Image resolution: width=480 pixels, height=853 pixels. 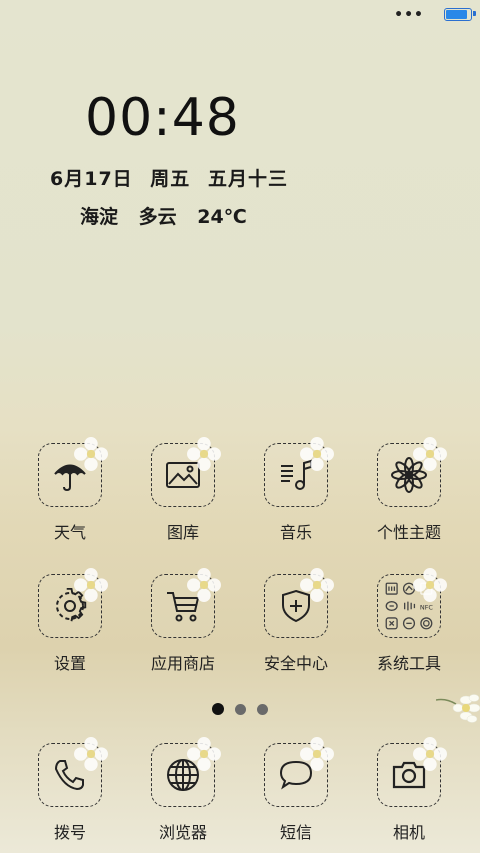 I want to click on app-messages: 短信, so click(x=296, y=790).